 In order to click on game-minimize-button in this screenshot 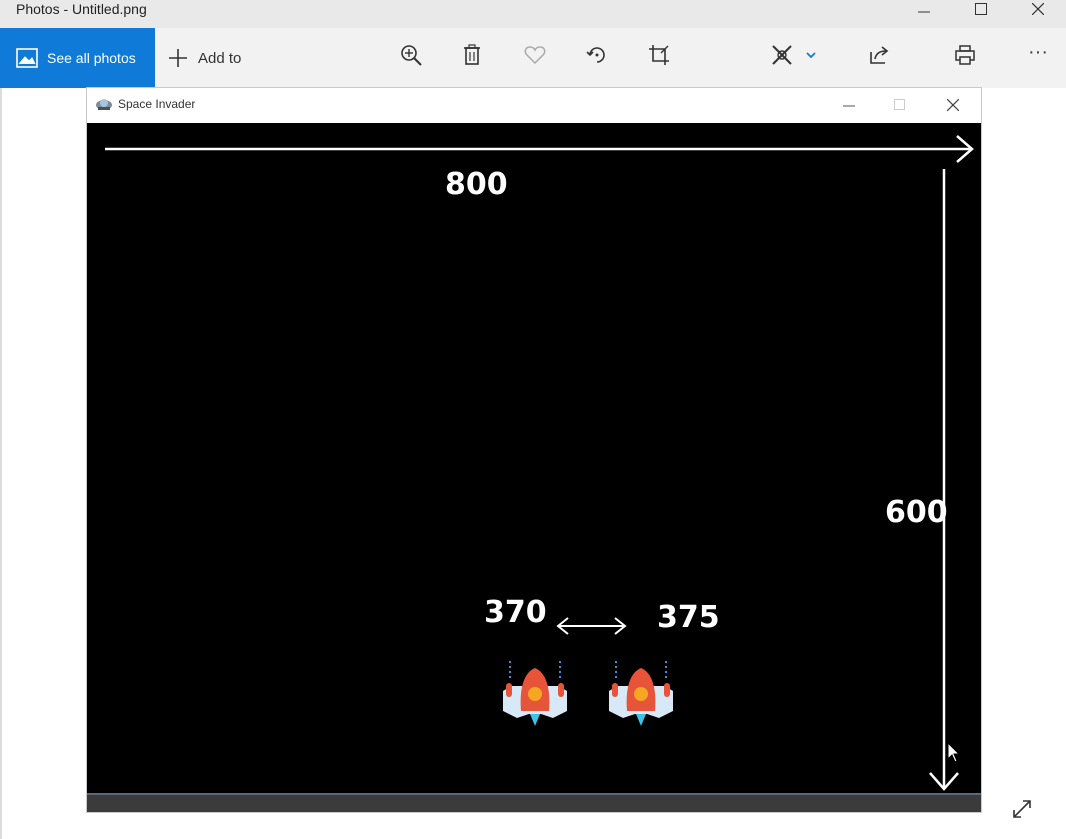, I will do `click(849, 105)`.